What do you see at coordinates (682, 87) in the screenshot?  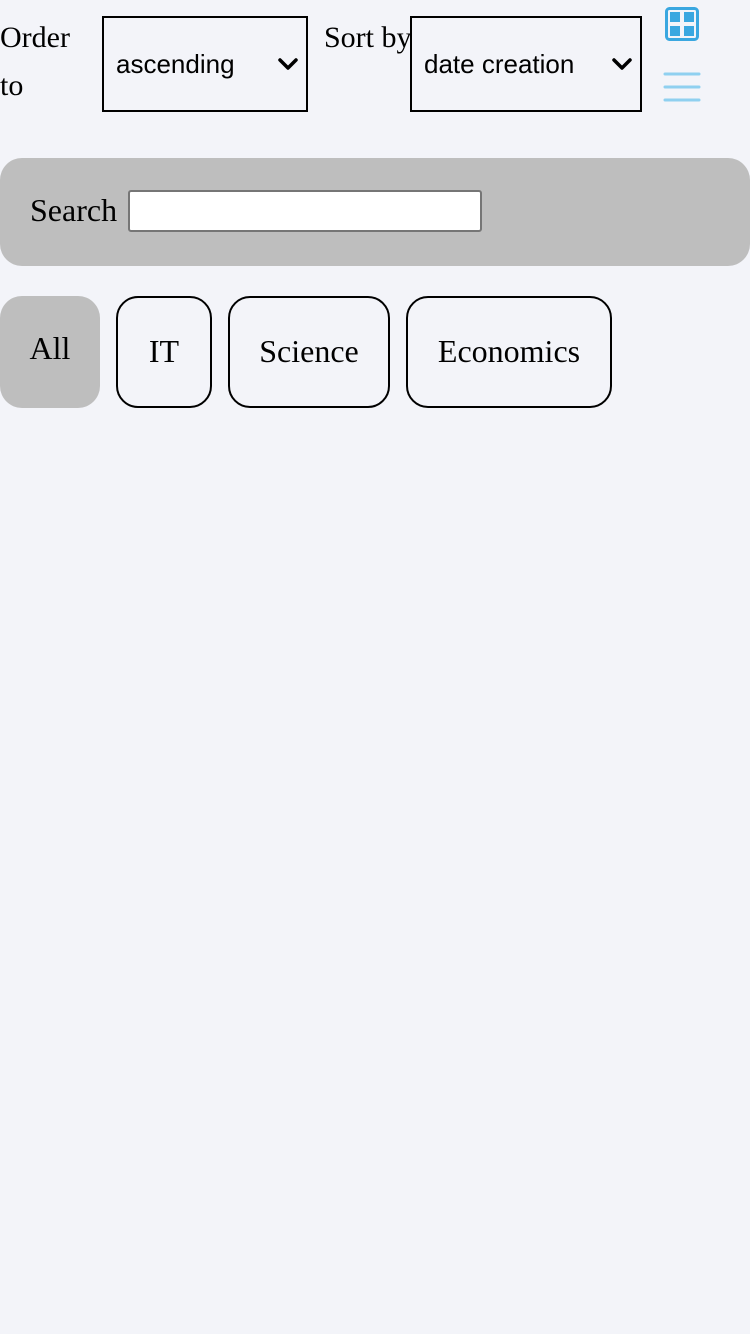 I see `list-icon` at bounding box center [682, 87].